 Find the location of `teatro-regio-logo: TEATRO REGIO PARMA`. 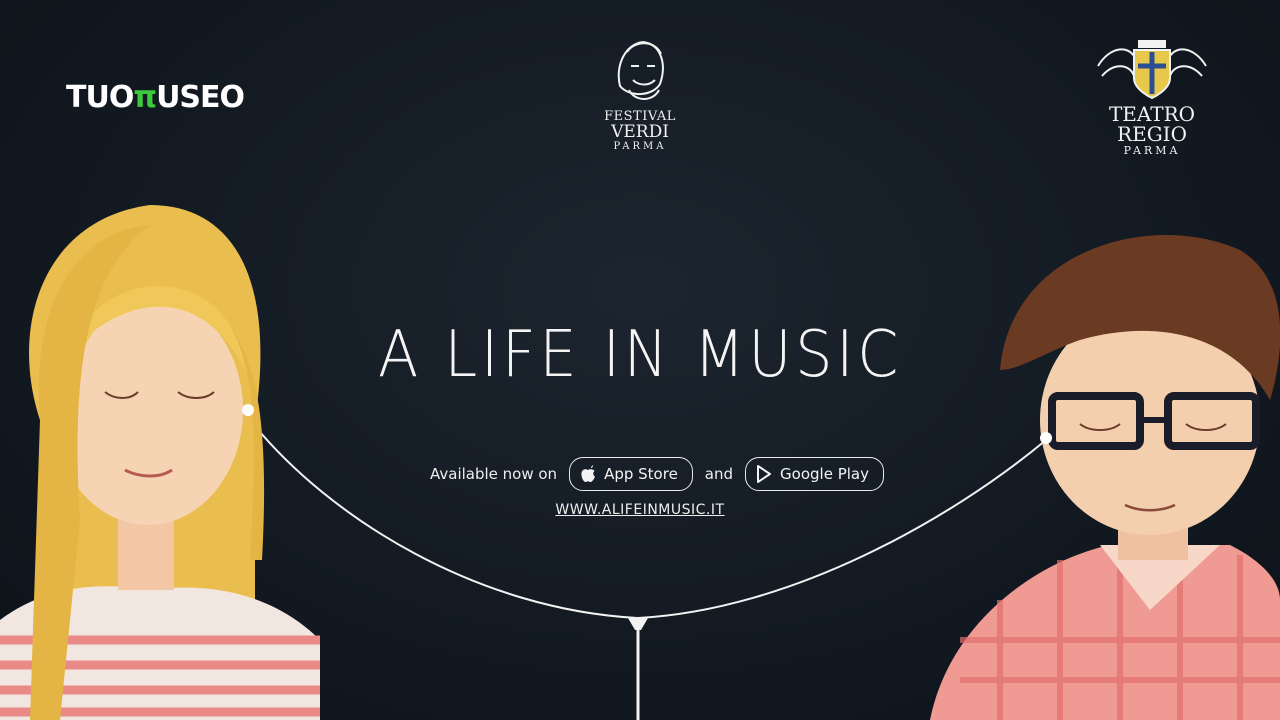

teatro-regio-logo: TEATRO REGIO PARMA is located at coordinates (1152, 96).